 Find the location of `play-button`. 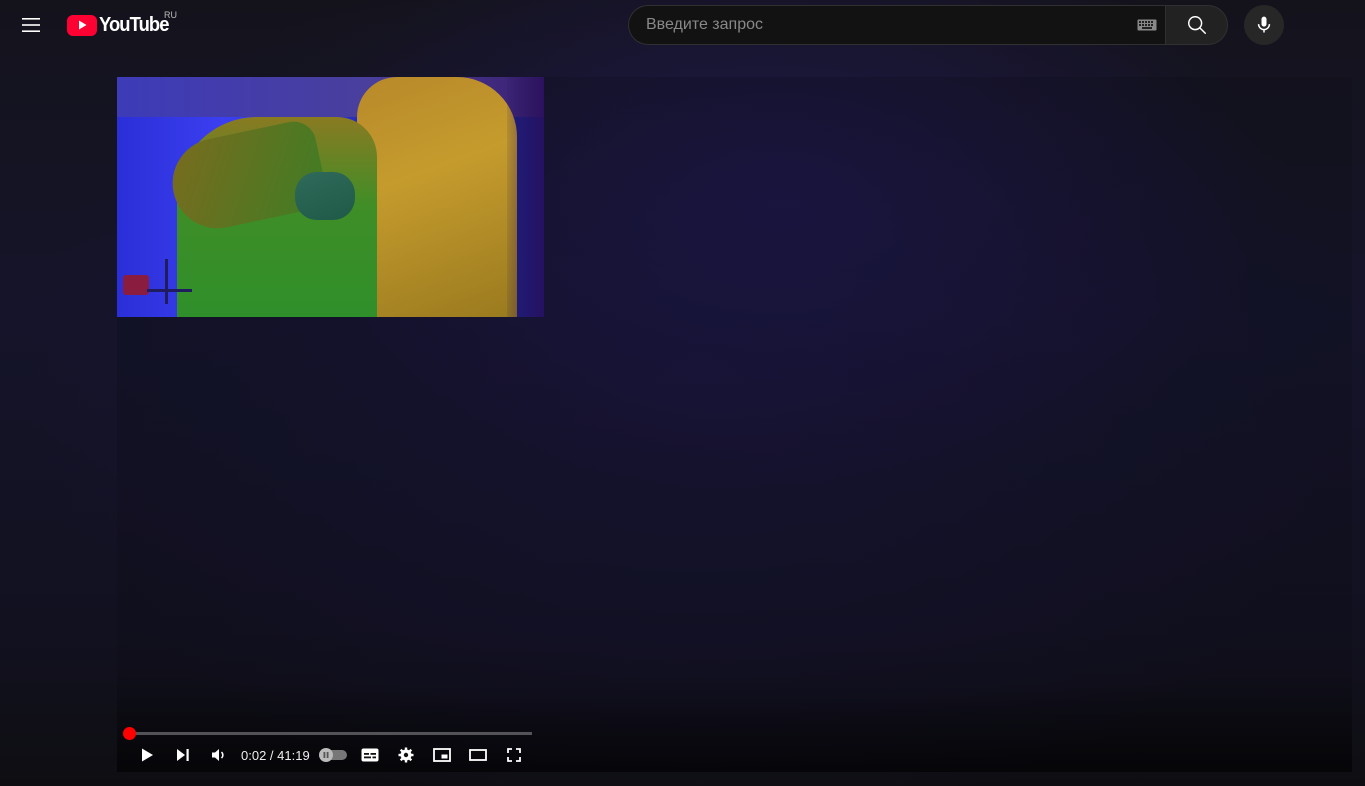

play-button is located at coordinates (147, 755).